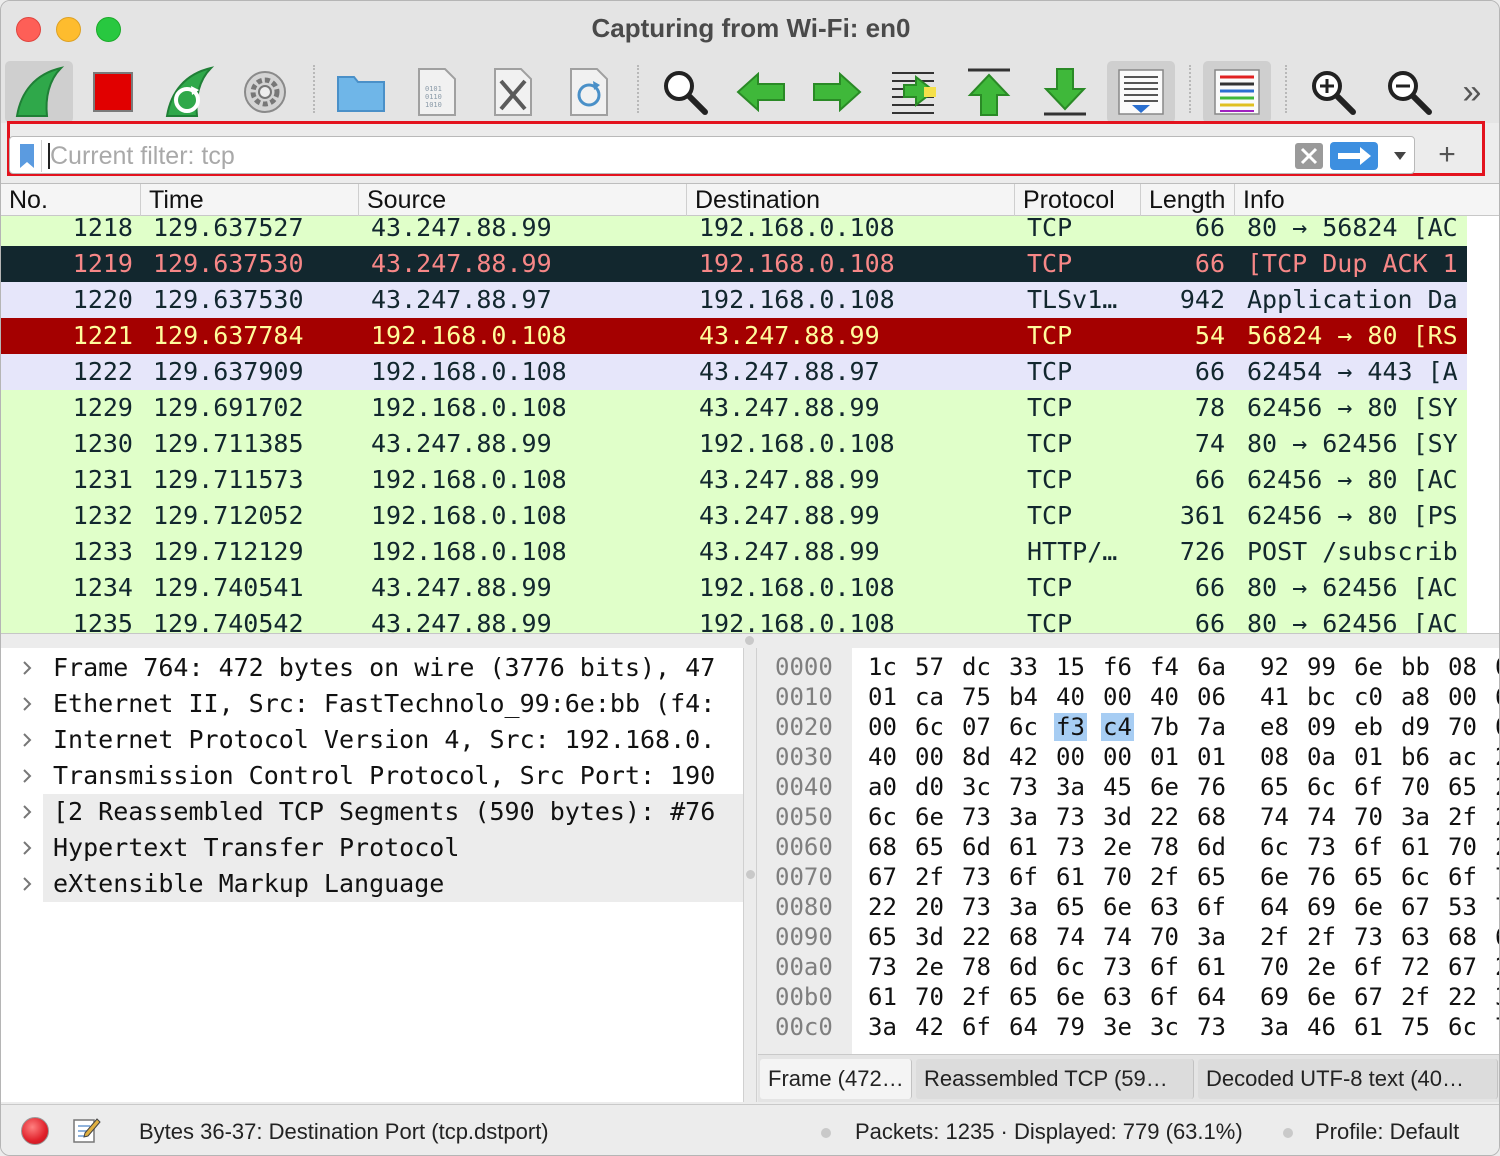 The height and width of the screenshot is (1156, 1500). What do you see at coordinates (1211, 817) in the screenshot?
I see `hex-byte: 68` at bounding box center [1211, 817].